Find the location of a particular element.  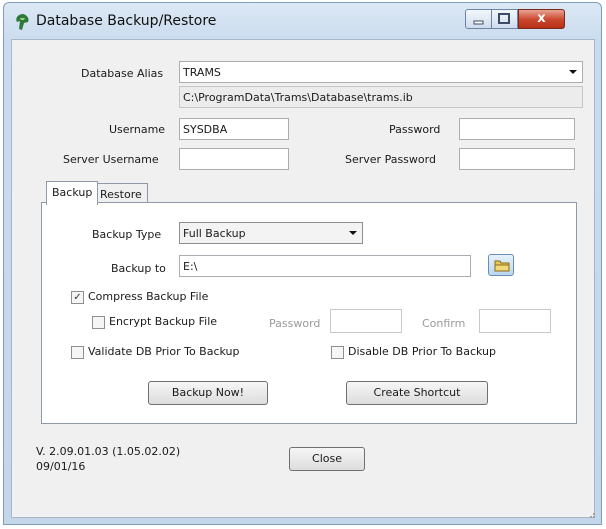

tab-backup-label: Backup is located at coordinates (72, 192).